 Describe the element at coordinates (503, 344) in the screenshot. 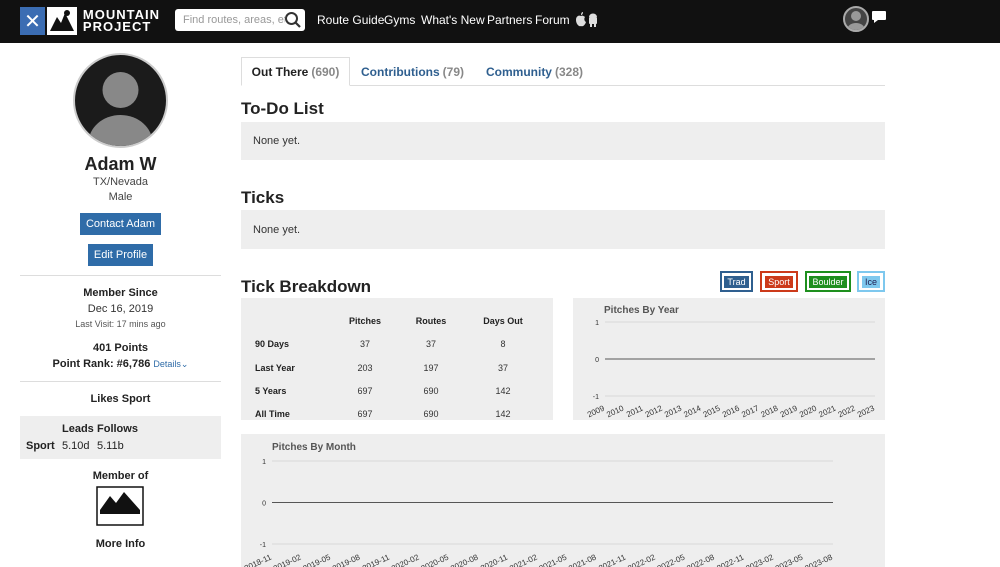

I see `table-cell: 8` at that location.